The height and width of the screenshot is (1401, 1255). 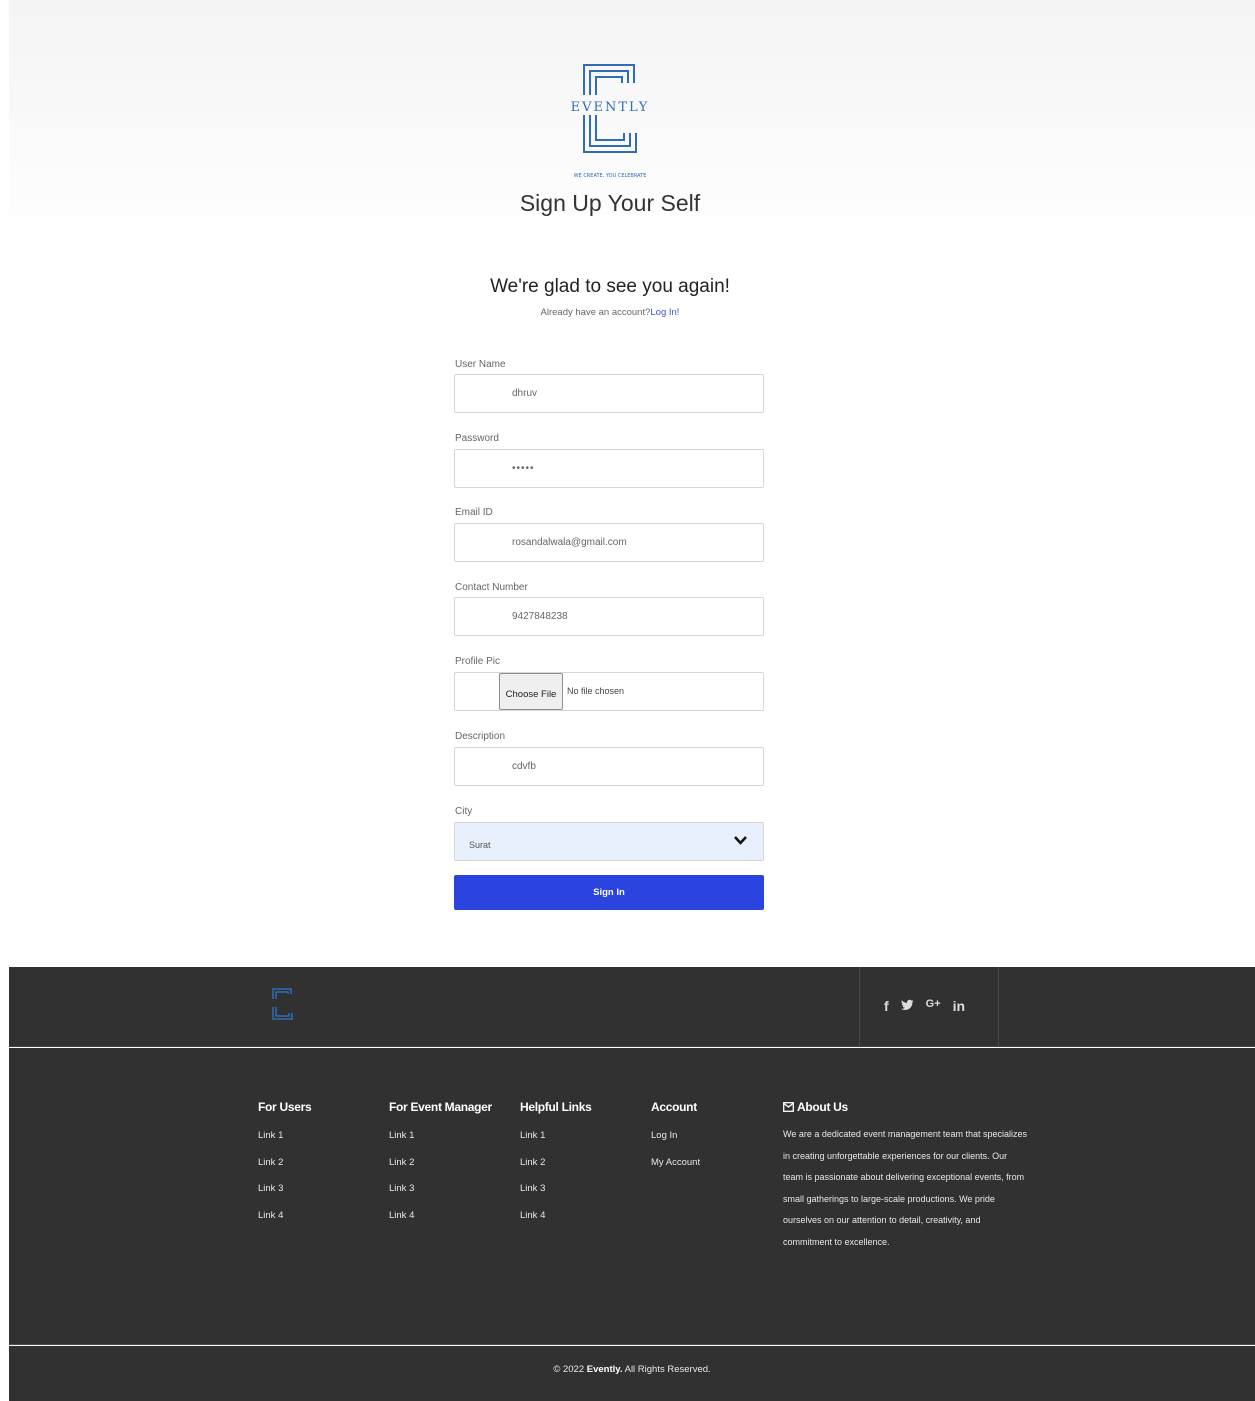 I want to click on copyright-suffix: All Rights Reserved., so click(x=667, y=1369).